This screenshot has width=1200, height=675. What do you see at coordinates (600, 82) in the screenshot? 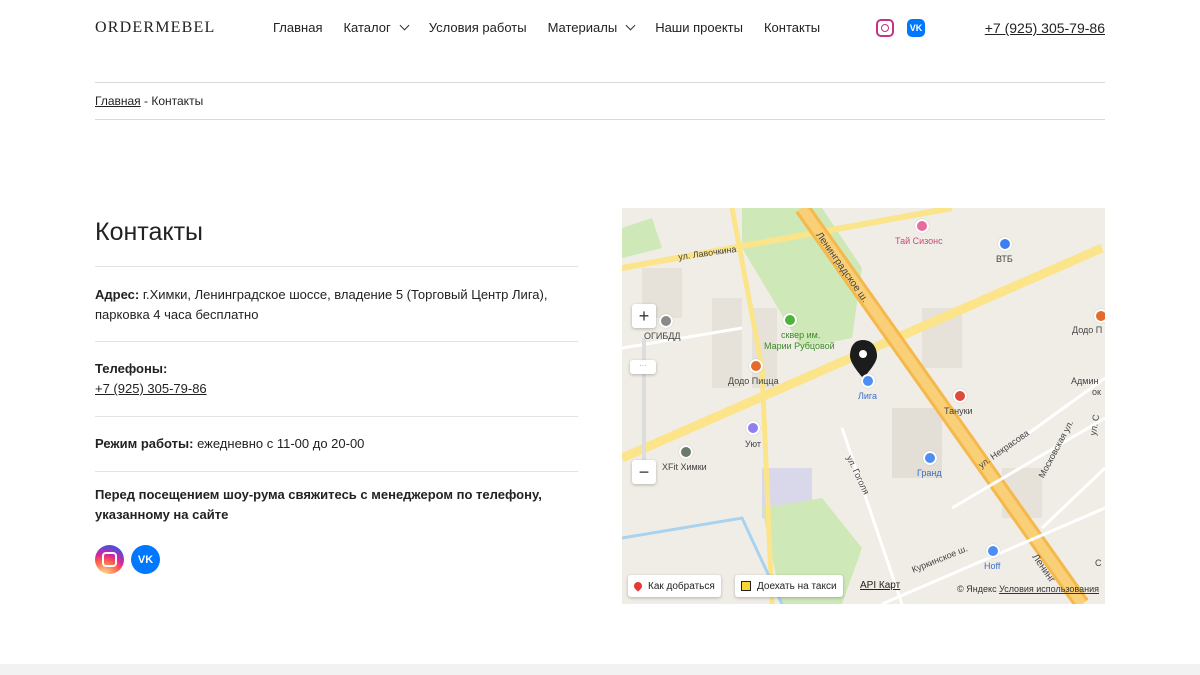
I see `breadcrumb-divider-top` at bounding box center [600, 82].